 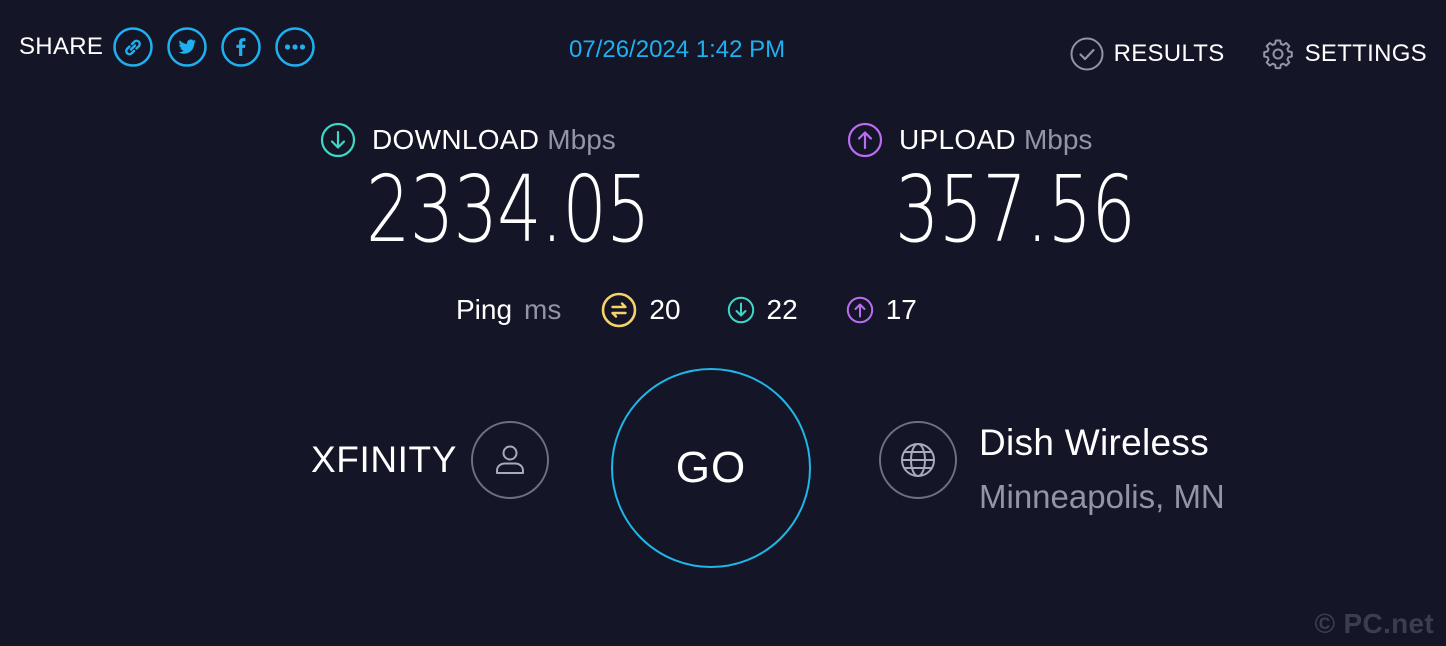 I want to click on upload-value: 357.56, so click(x=1015, y=209).